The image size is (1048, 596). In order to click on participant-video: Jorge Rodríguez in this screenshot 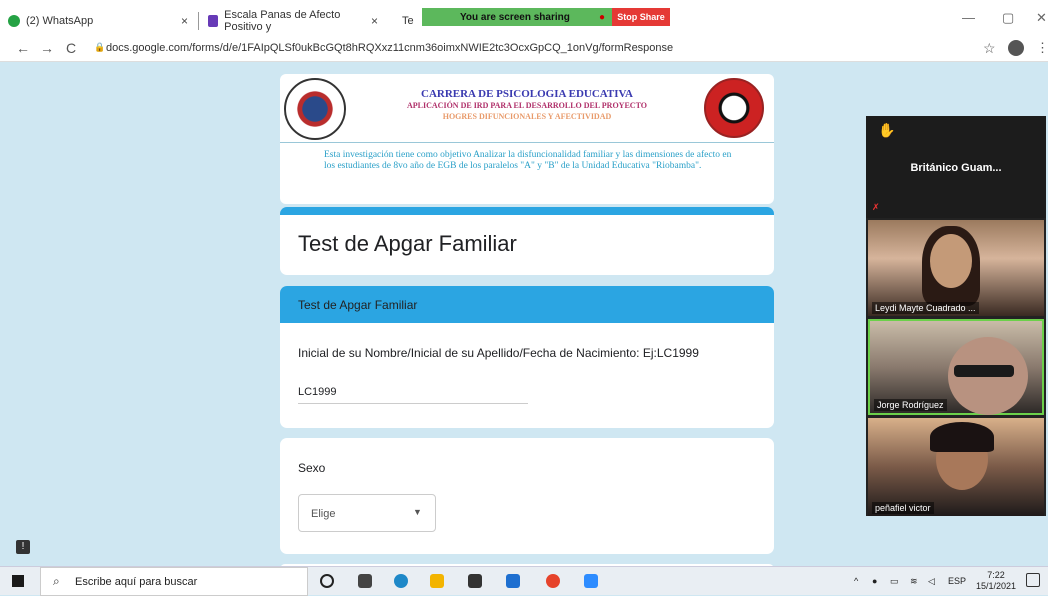, I will do `click(956, 367)`.